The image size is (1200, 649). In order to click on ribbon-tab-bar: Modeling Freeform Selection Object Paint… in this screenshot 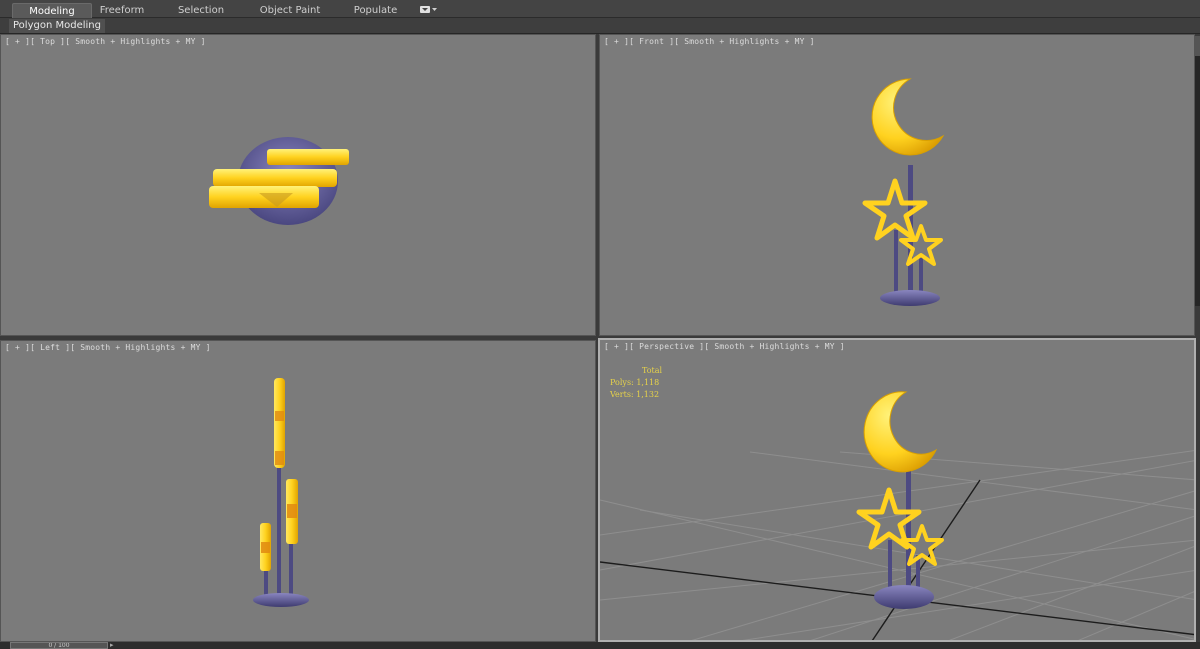, I will do `click(600, 9)`.